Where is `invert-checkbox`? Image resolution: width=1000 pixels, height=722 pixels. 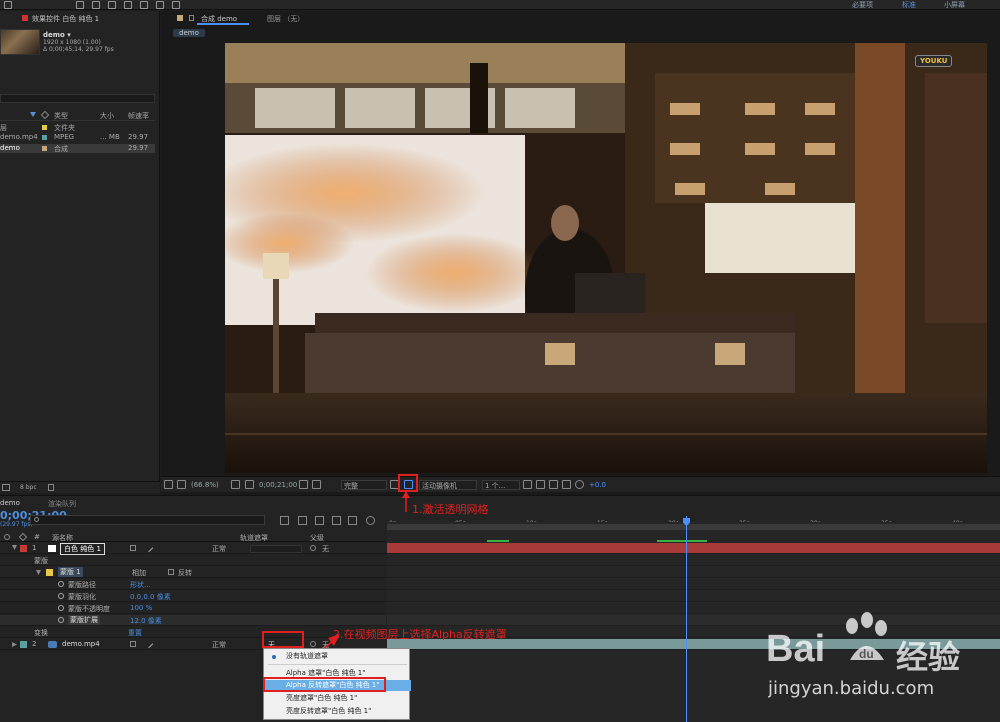
invert-checkbox is located at coordinates (171, 572).